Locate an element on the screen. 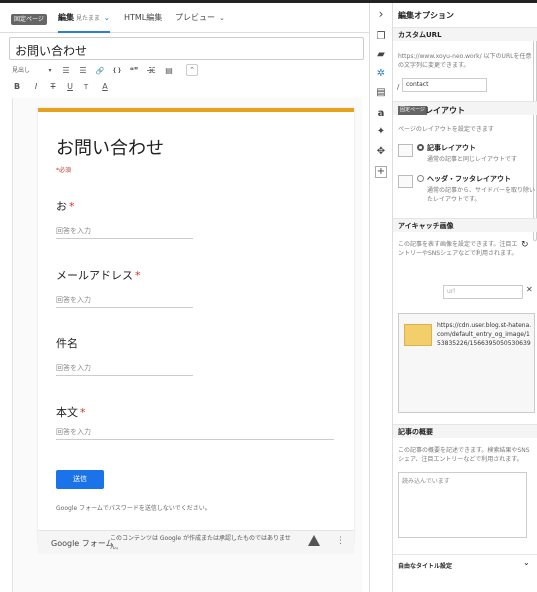 This screenshot has height=592, width=537. underline-button: U is located at coordinates (70, 87).